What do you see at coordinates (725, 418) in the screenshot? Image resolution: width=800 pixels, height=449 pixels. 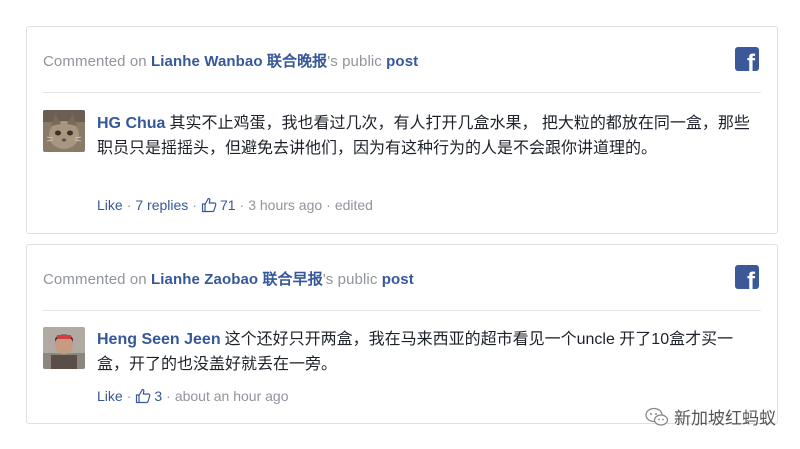 I see `watermark-text: 新加坡红蚂蚁` at bounding box center [725, 418].